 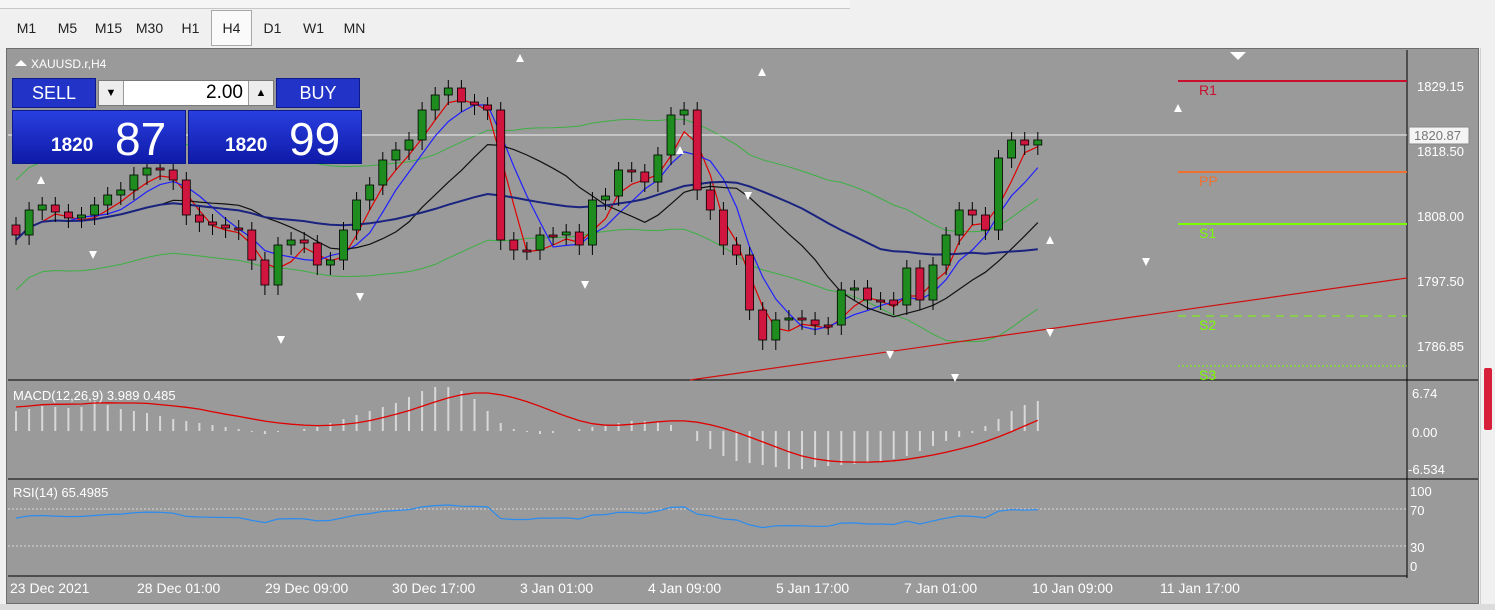 What do you see at coordinates (1424, 432) in the screenshot?
I see `macd-axis-label: 0.00` at bounding box center [1424, 432].